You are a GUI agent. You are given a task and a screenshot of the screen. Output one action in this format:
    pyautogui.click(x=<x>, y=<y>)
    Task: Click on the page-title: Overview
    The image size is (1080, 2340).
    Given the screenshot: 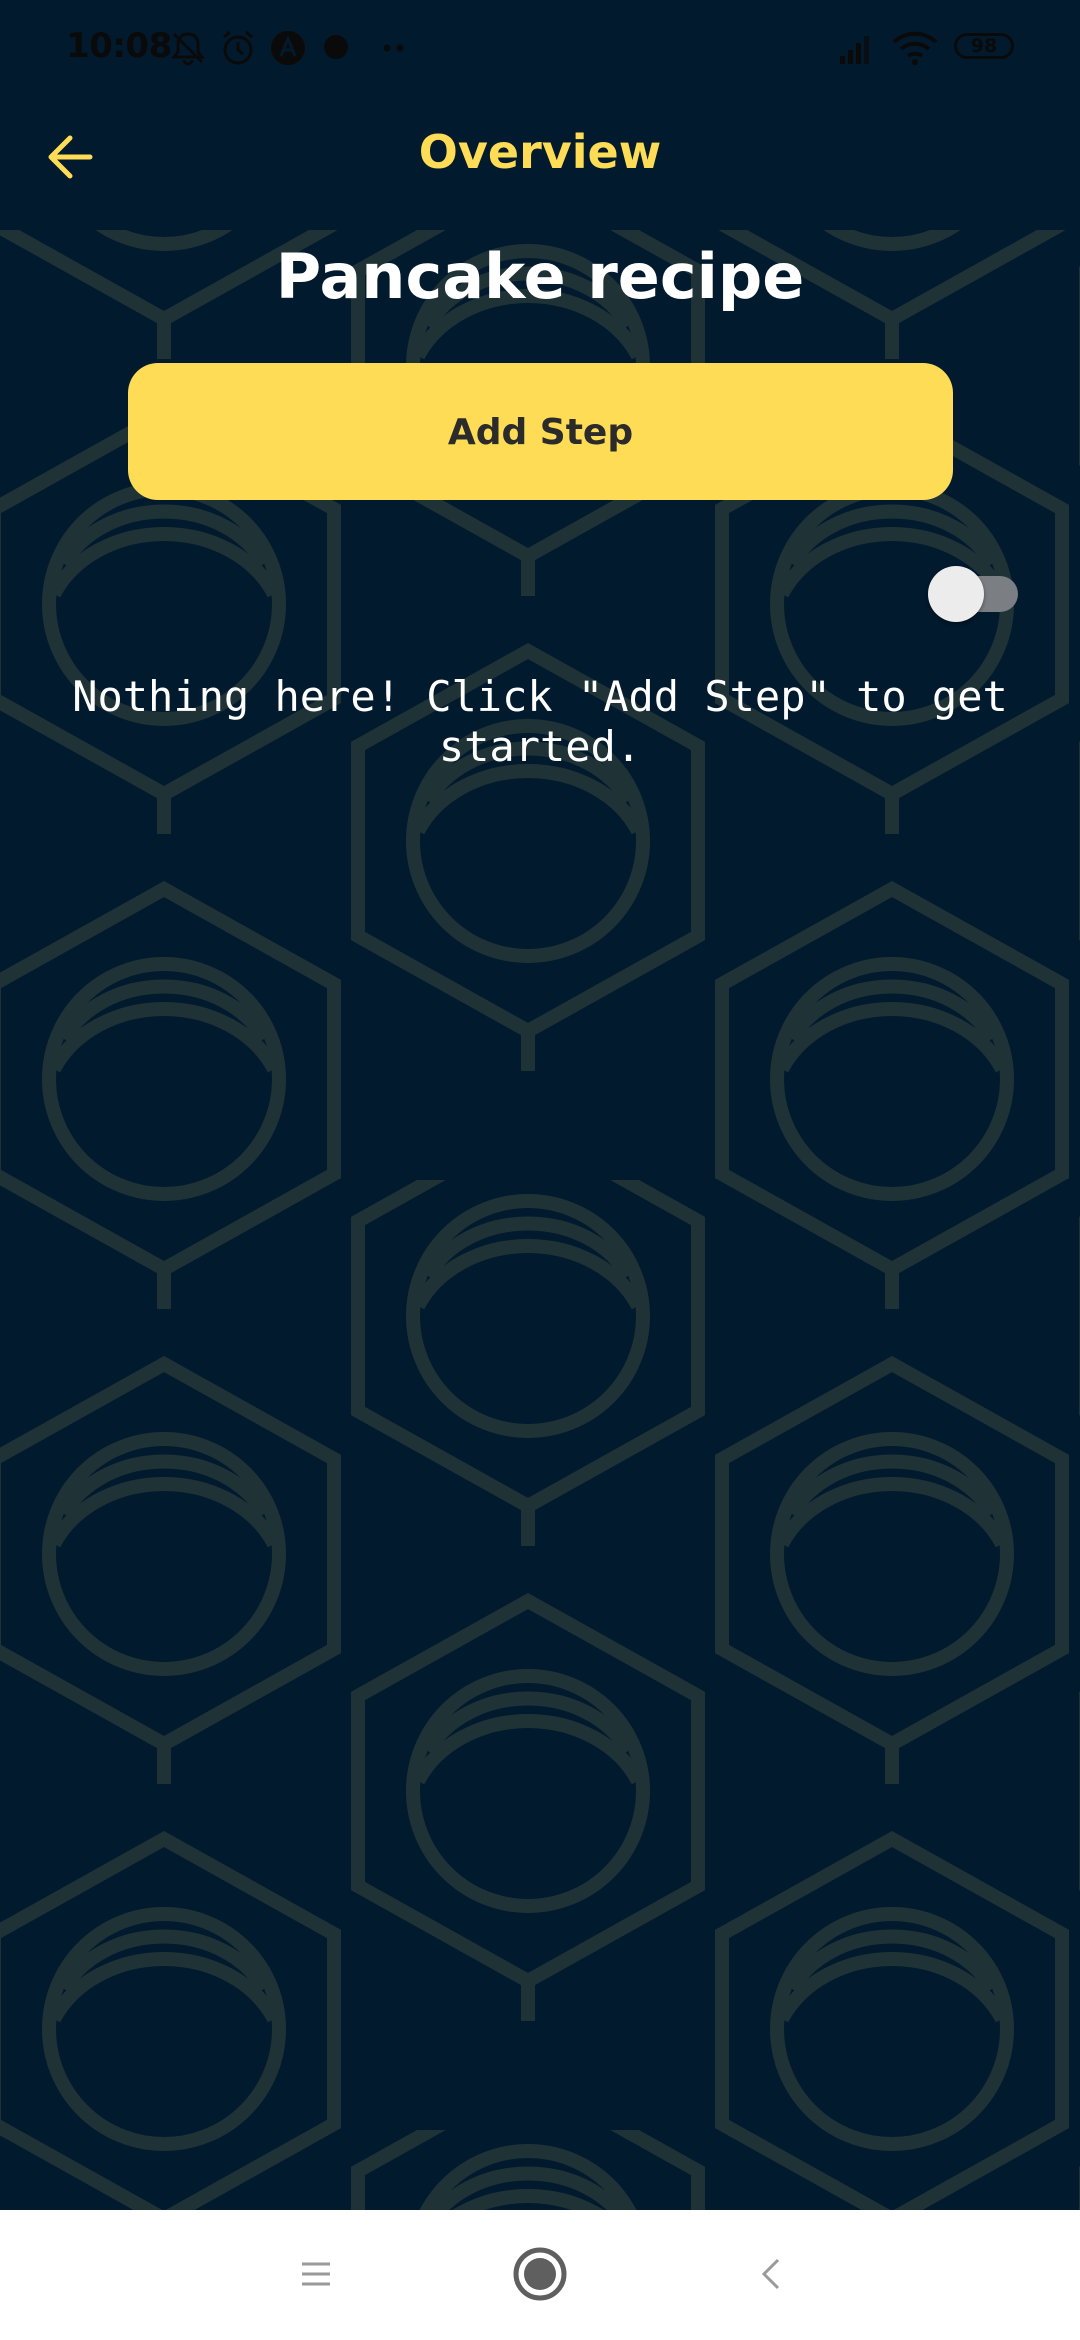 What is the action you would take?
    pyautogui.click(x=540, y=152)
    